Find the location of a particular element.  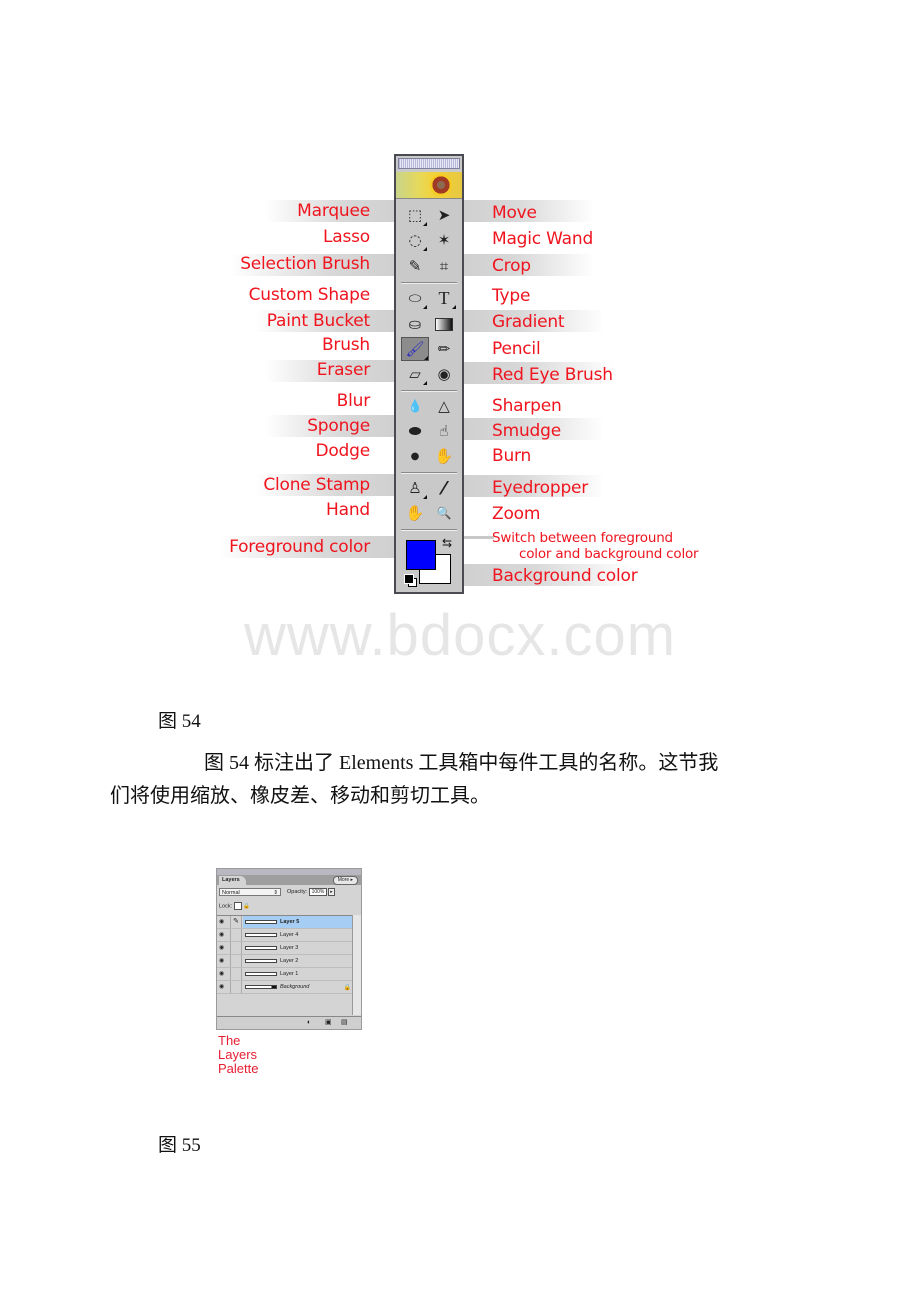

label-move: Move is located at coordinates (514, 213).